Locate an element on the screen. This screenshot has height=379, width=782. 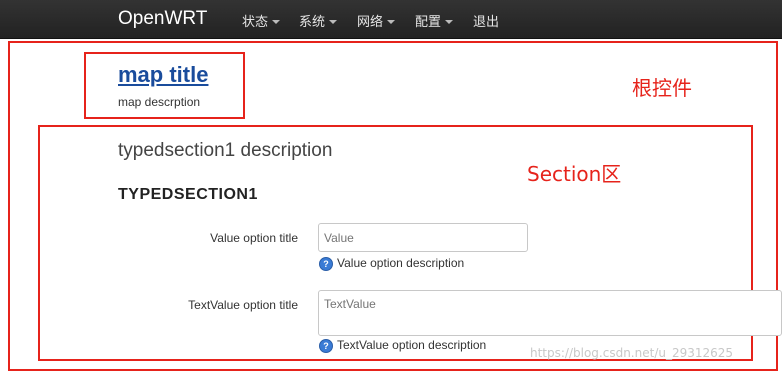
menu-config-label: 配置 is located at coordinates (428, 22).